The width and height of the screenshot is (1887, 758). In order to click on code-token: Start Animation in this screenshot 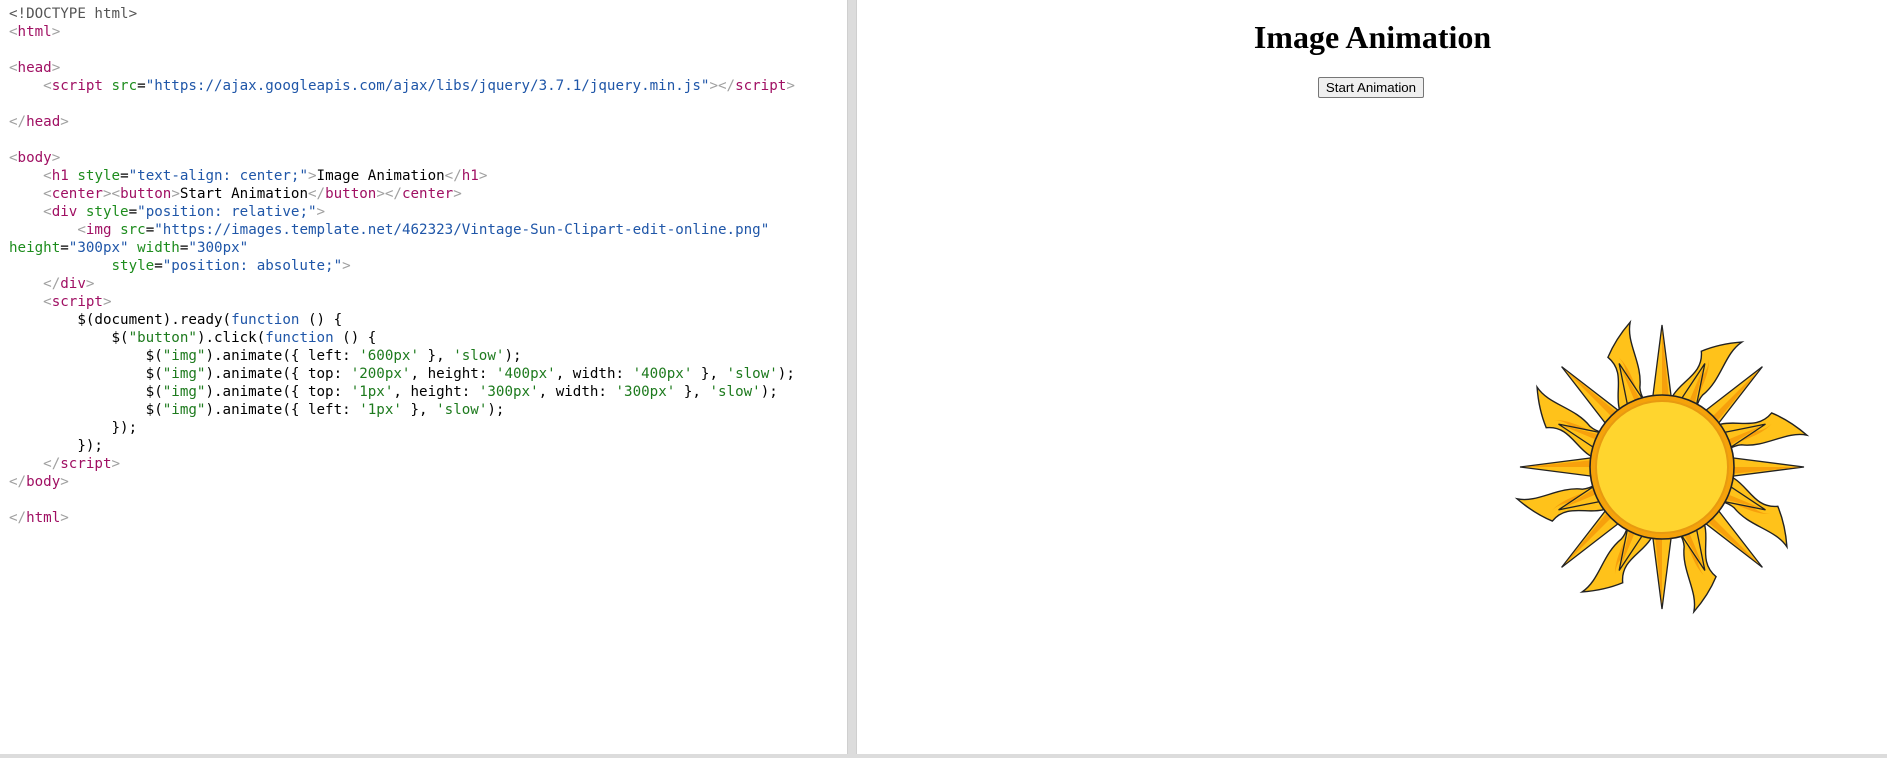, I will do `click(243, 194)`.